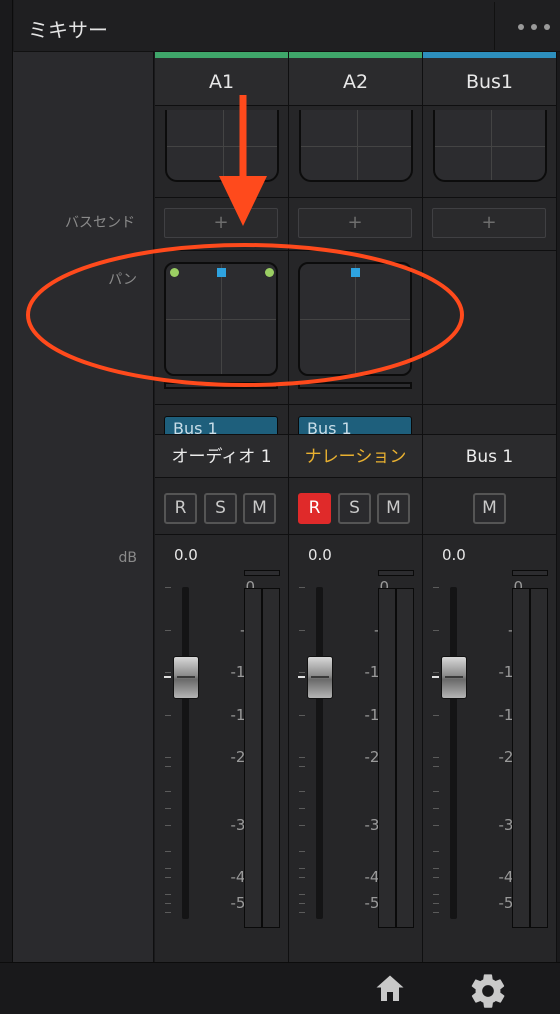 This screenshot has height=1014, width=560. What do you see at coordinates (527, 26) in the screenshot?
I see `more-options-button` at bounding box center [527, 26].